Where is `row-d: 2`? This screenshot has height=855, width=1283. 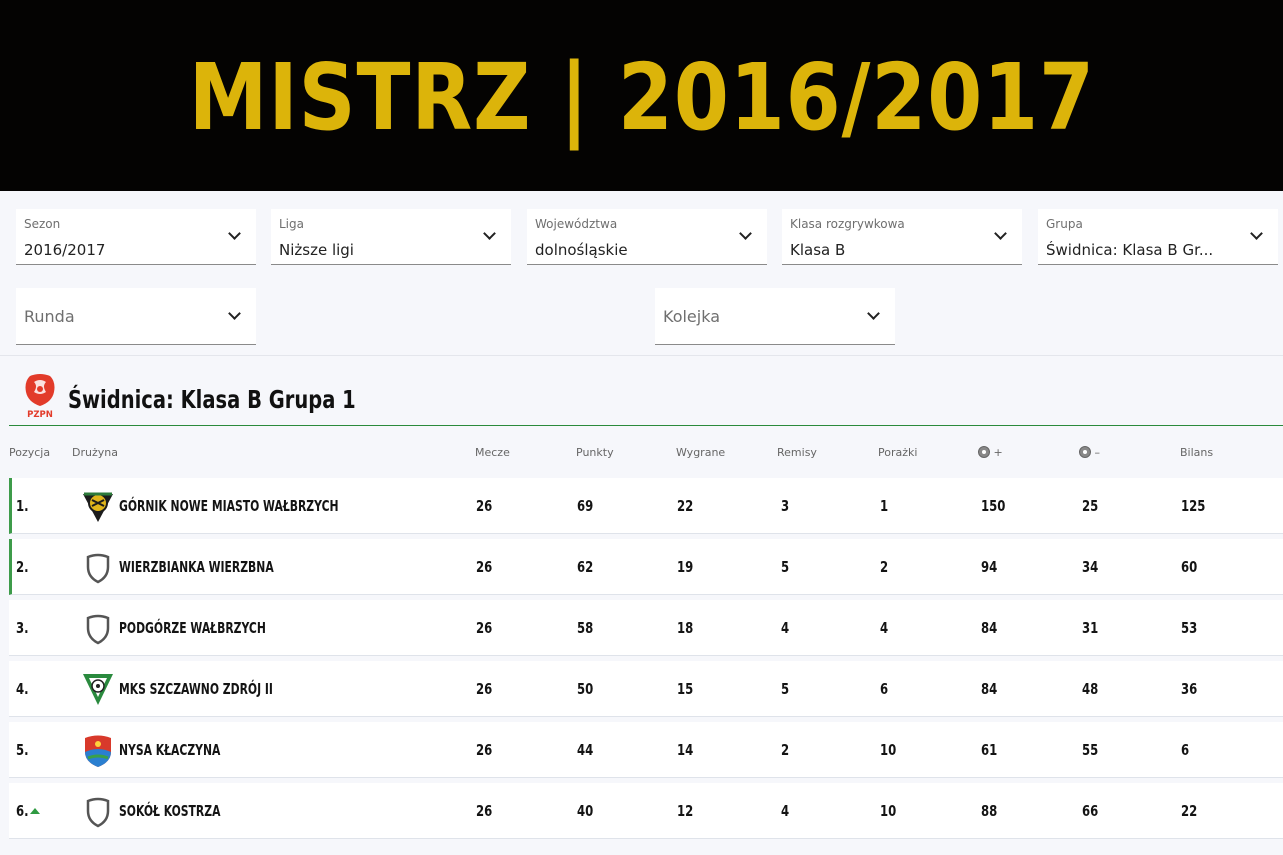
row-d: 2 is located at coordinates (785, 750).